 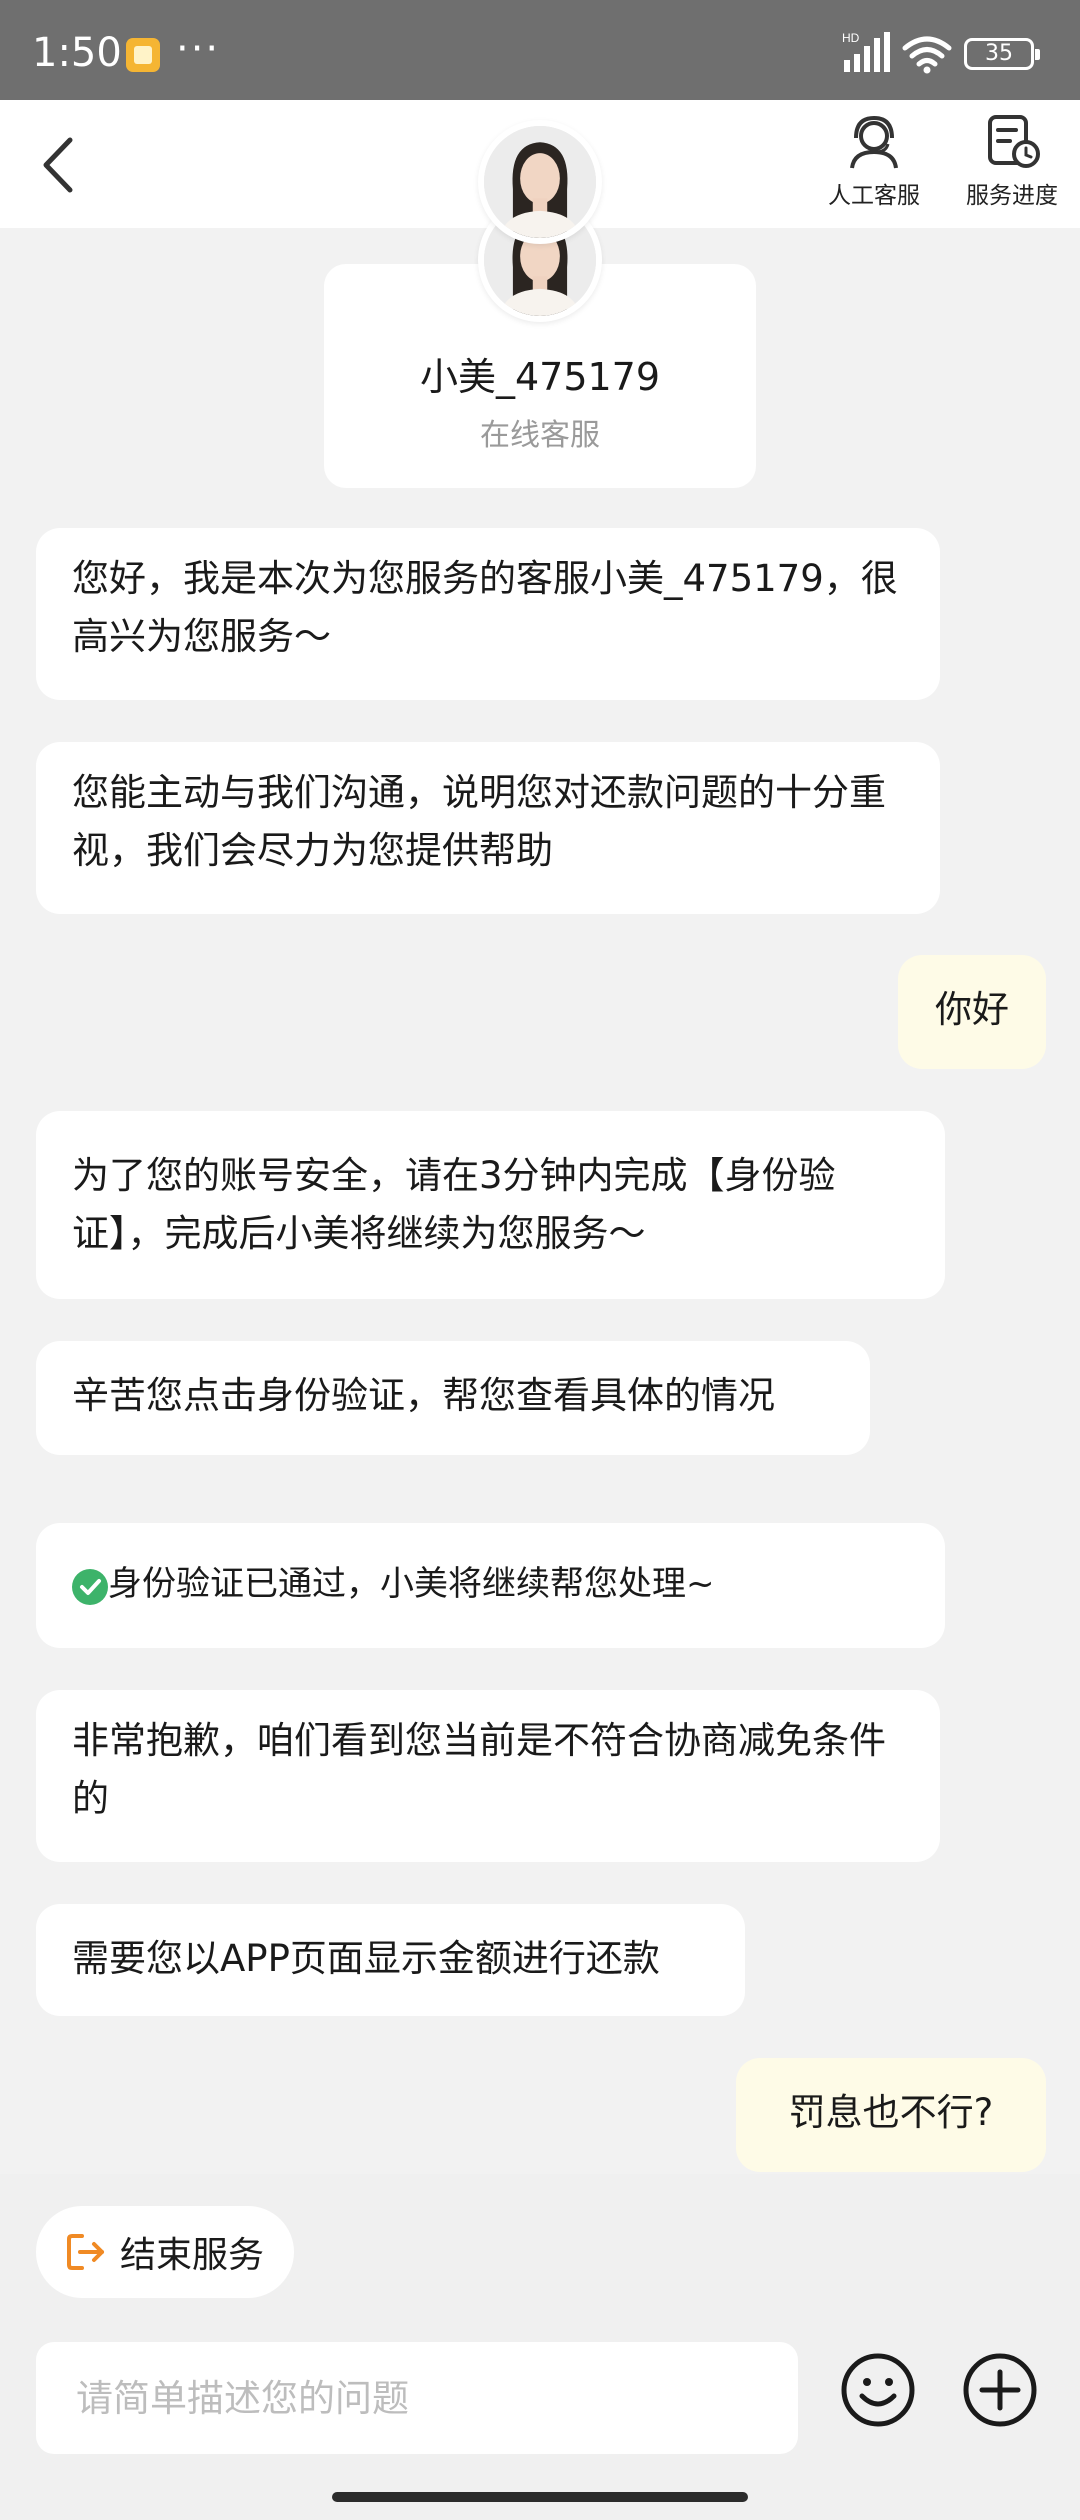 What do you see at coordinates (488, 614) in the screenshot?
I see `agent-message: 您好，我是本次为您服务的客服小美_475179，很高兴为您服务～` at bounding box center [488, 614].